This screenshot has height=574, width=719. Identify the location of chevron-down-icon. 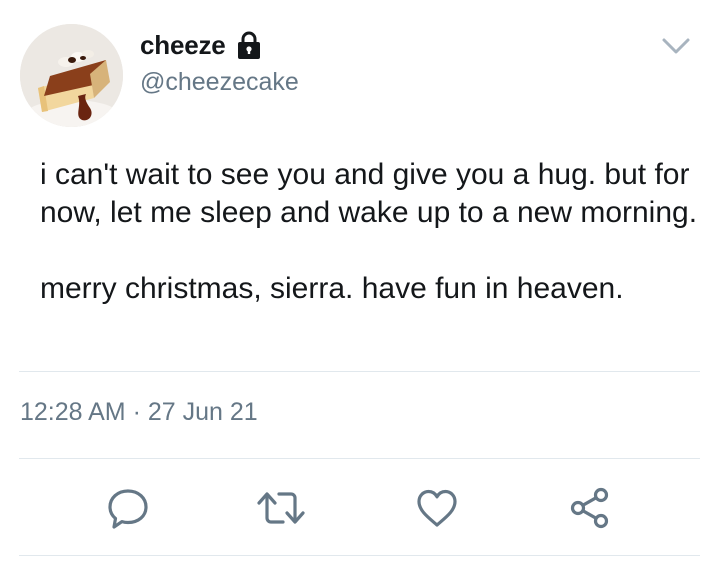
(676, 46).